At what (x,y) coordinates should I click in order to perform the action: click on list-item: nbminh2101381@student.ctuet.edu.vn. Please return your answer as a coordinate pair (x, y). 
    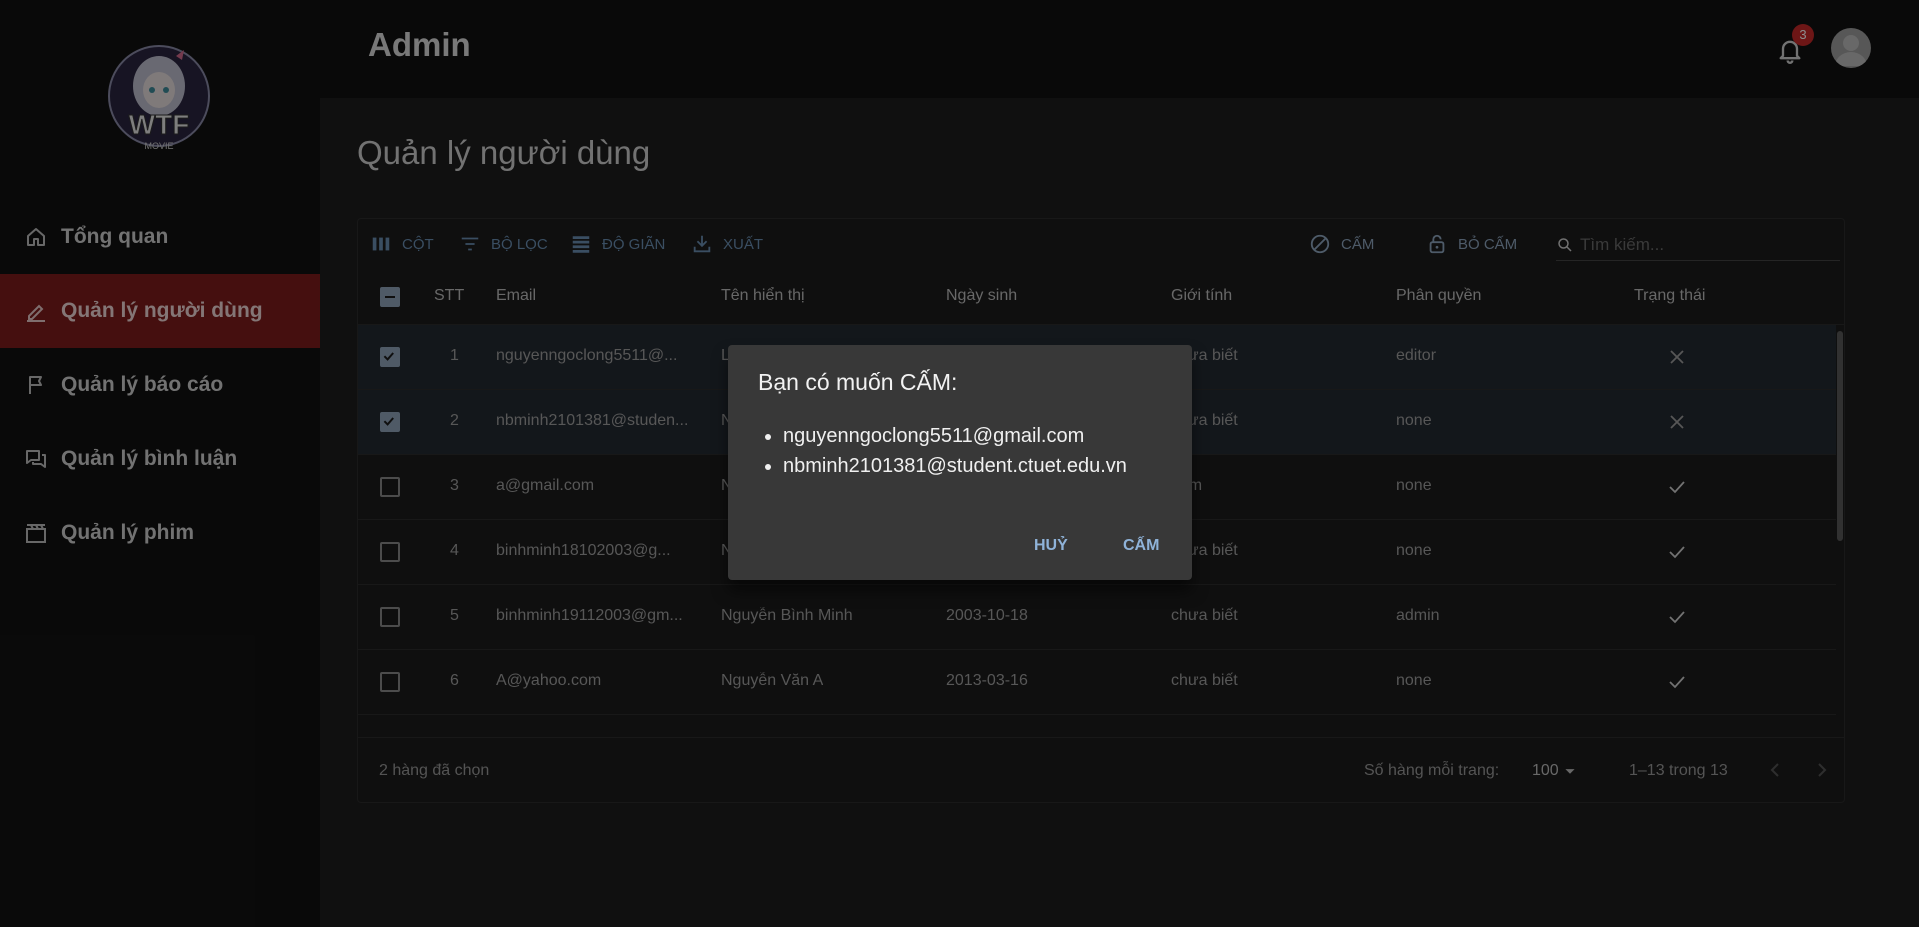
    Looking at the image, I should click on (955, 466).